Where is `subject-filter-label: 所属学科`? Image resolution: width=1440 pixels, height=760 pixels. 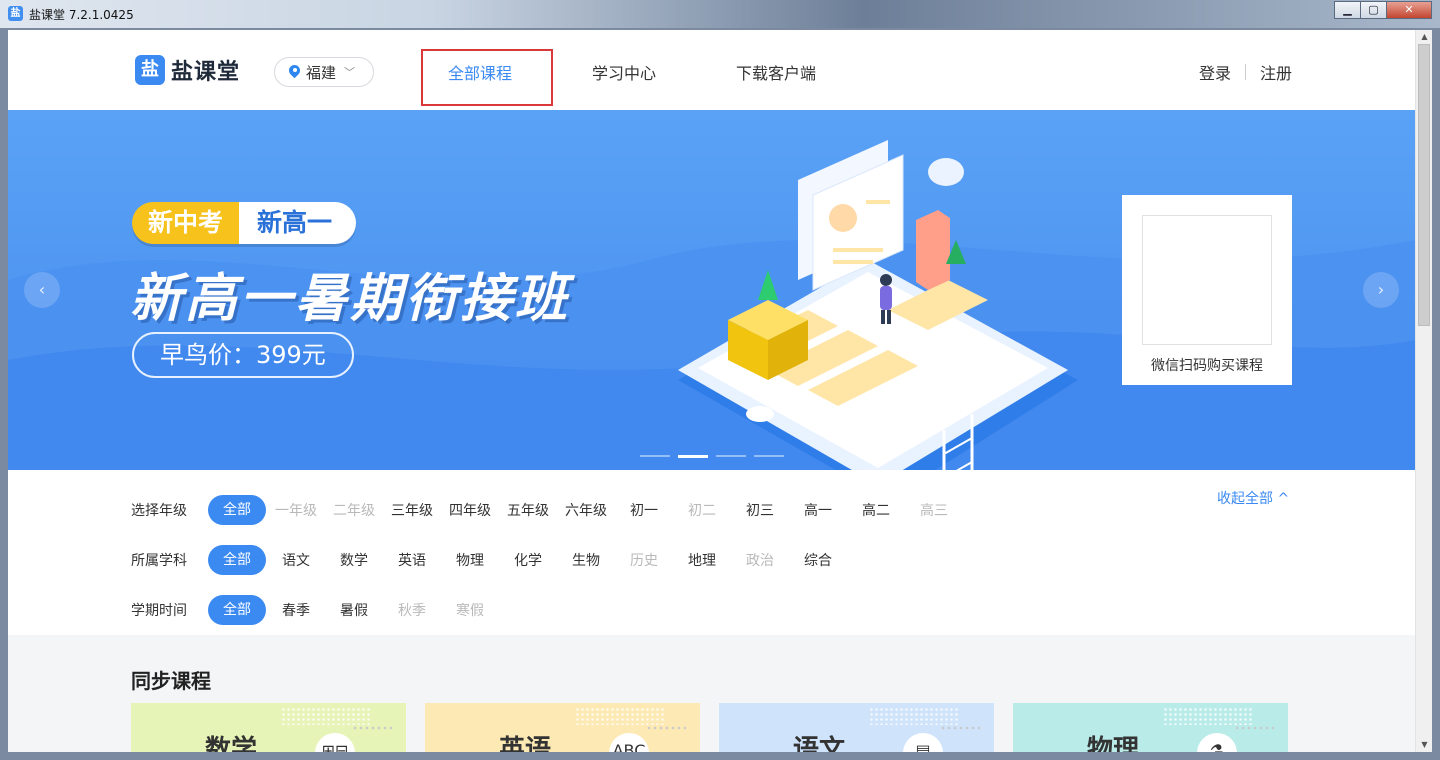
subject-filter-label: 所属学科 is located at coordinates (159, 561).